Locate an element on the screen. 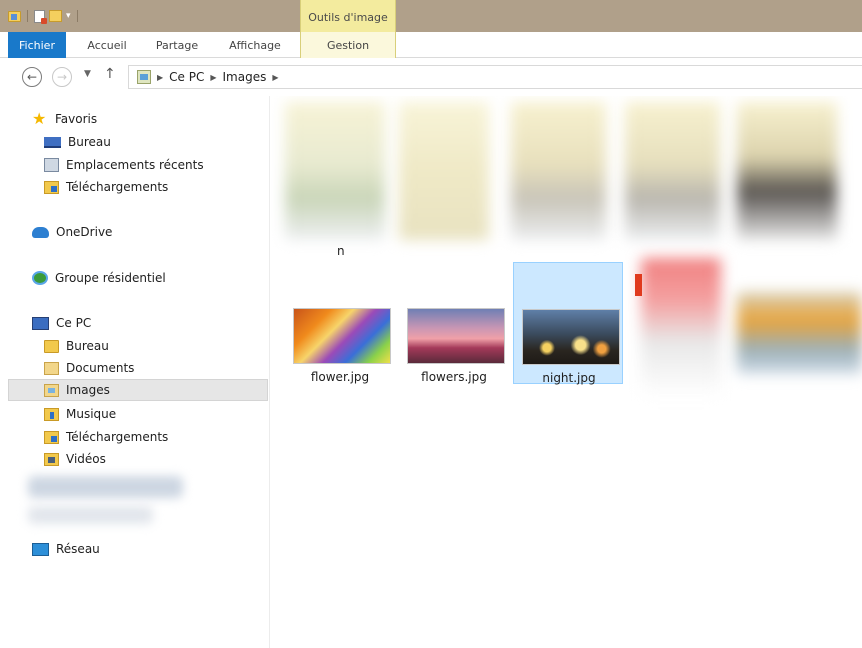 The width and height of the screenshot is (862, 648). videos-icon is located at coordinates (51, 459).